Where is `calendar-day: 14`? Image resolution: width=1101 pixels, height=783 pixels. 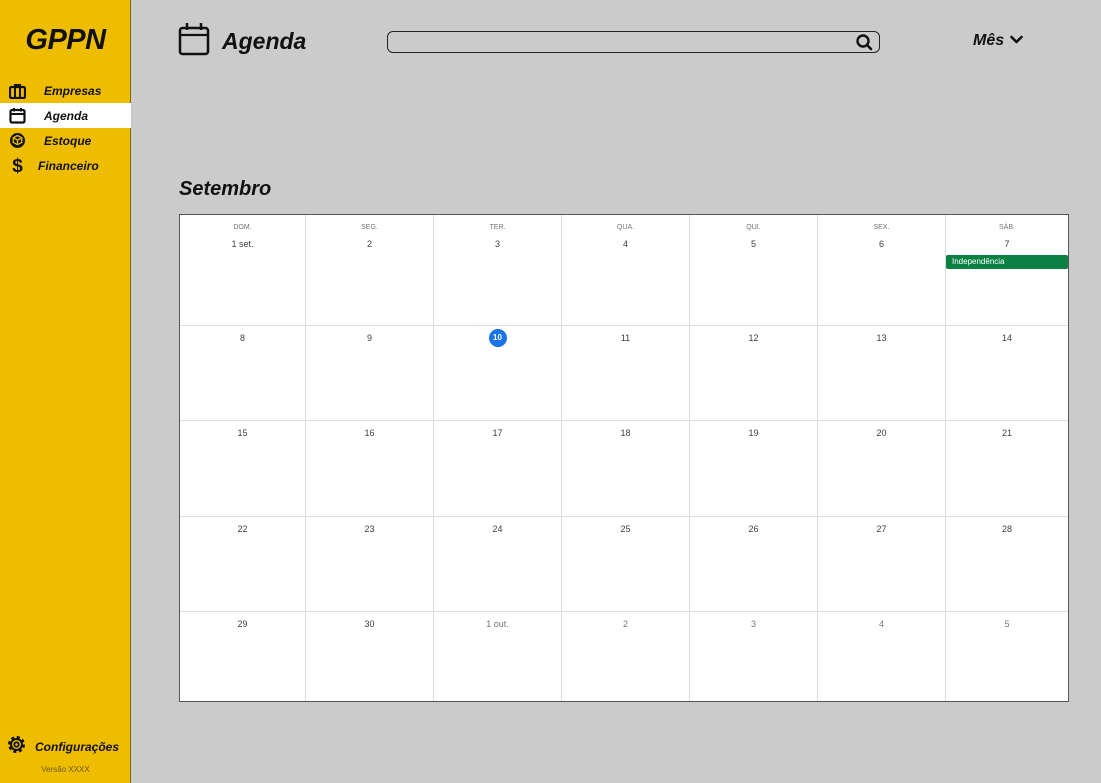 calendar-day: 14 is located at coordinates (1007, 373).